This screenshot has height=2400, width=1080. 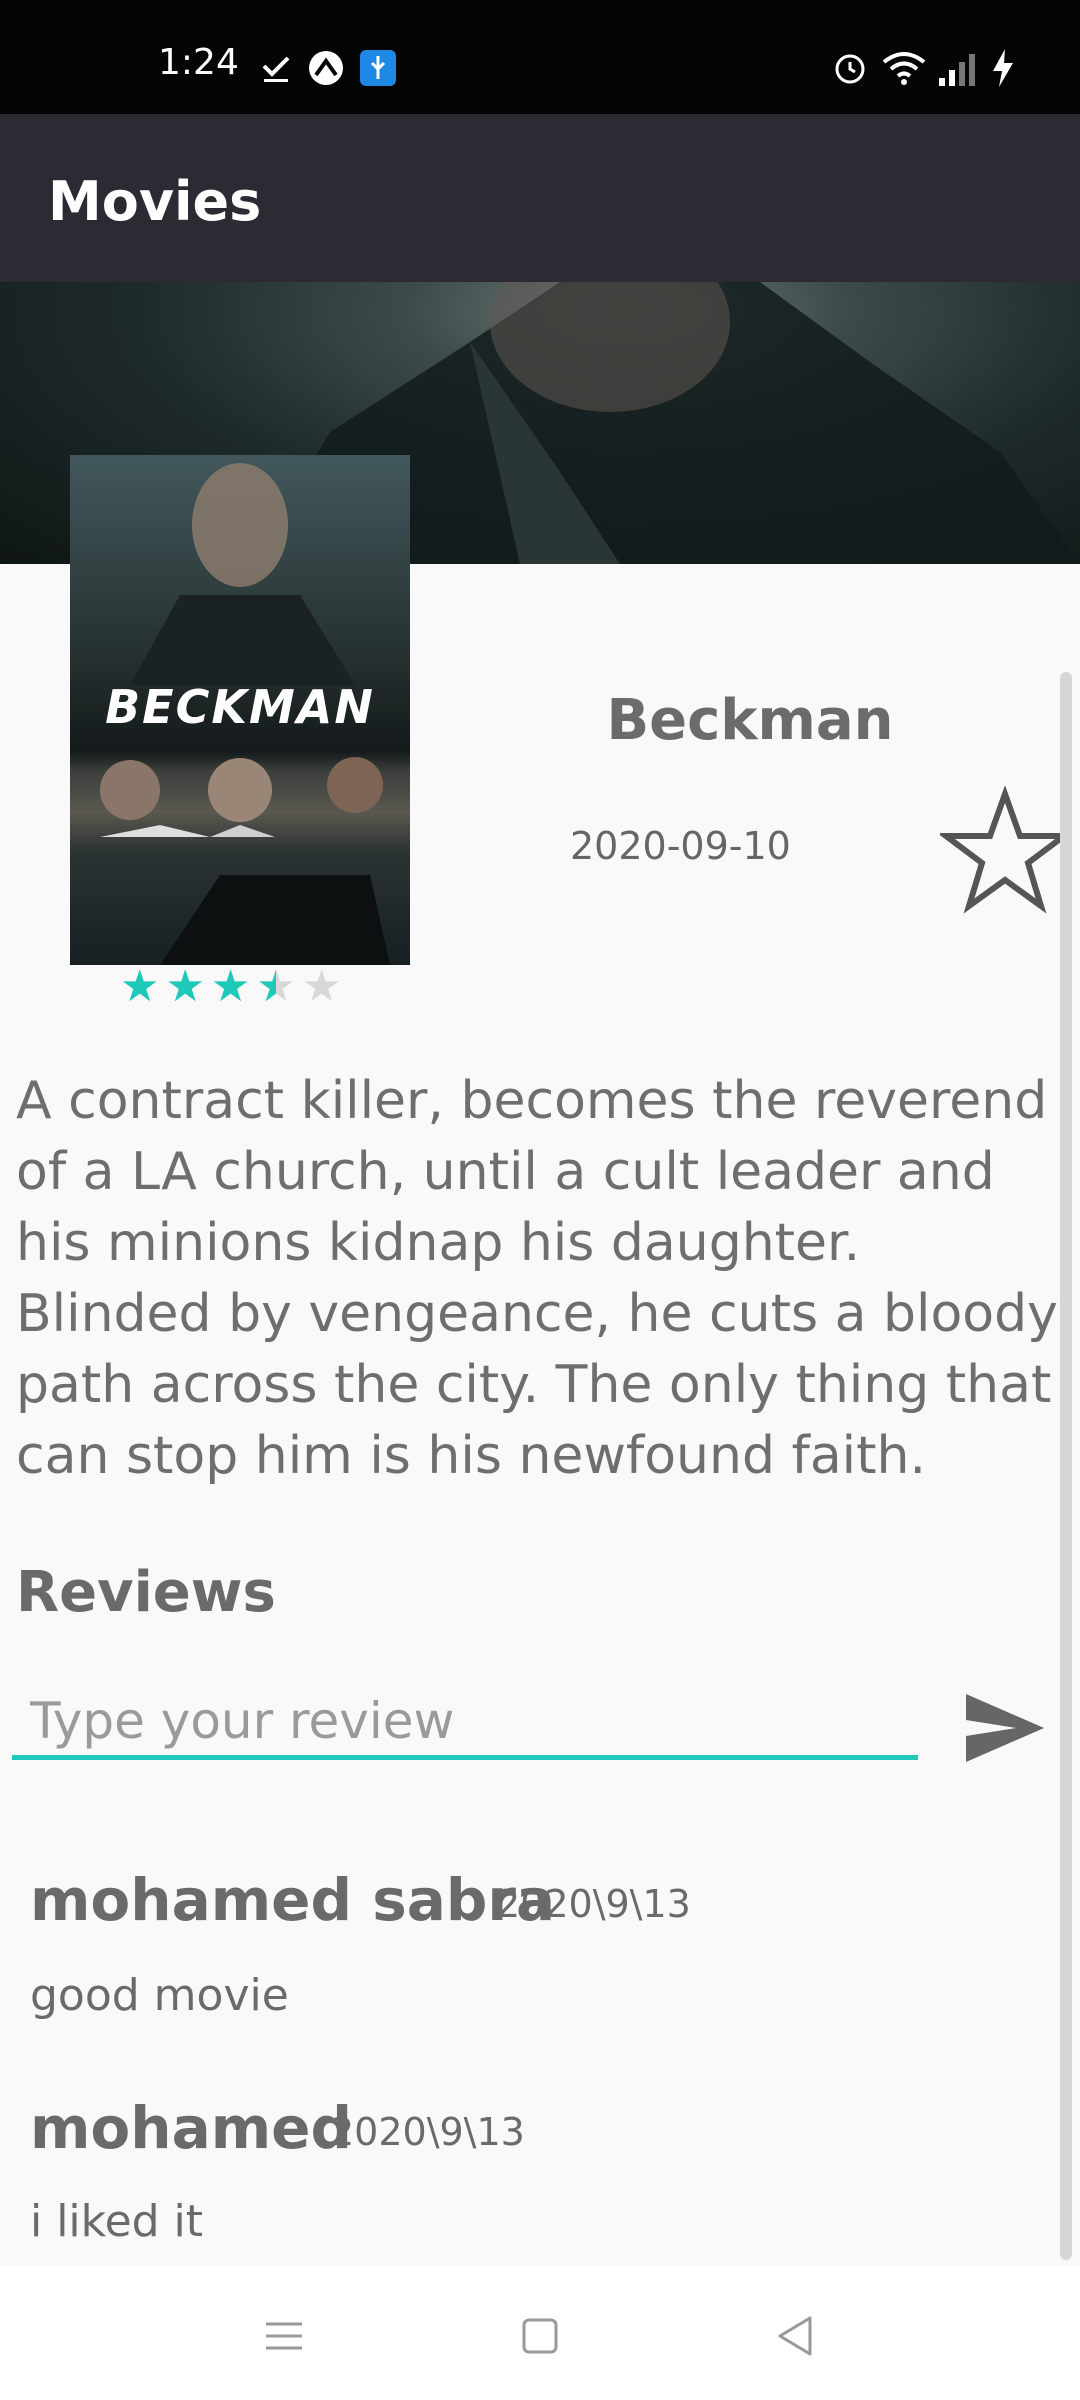 I want to click on review-author: mohamed, so click(x=191, y=2128).